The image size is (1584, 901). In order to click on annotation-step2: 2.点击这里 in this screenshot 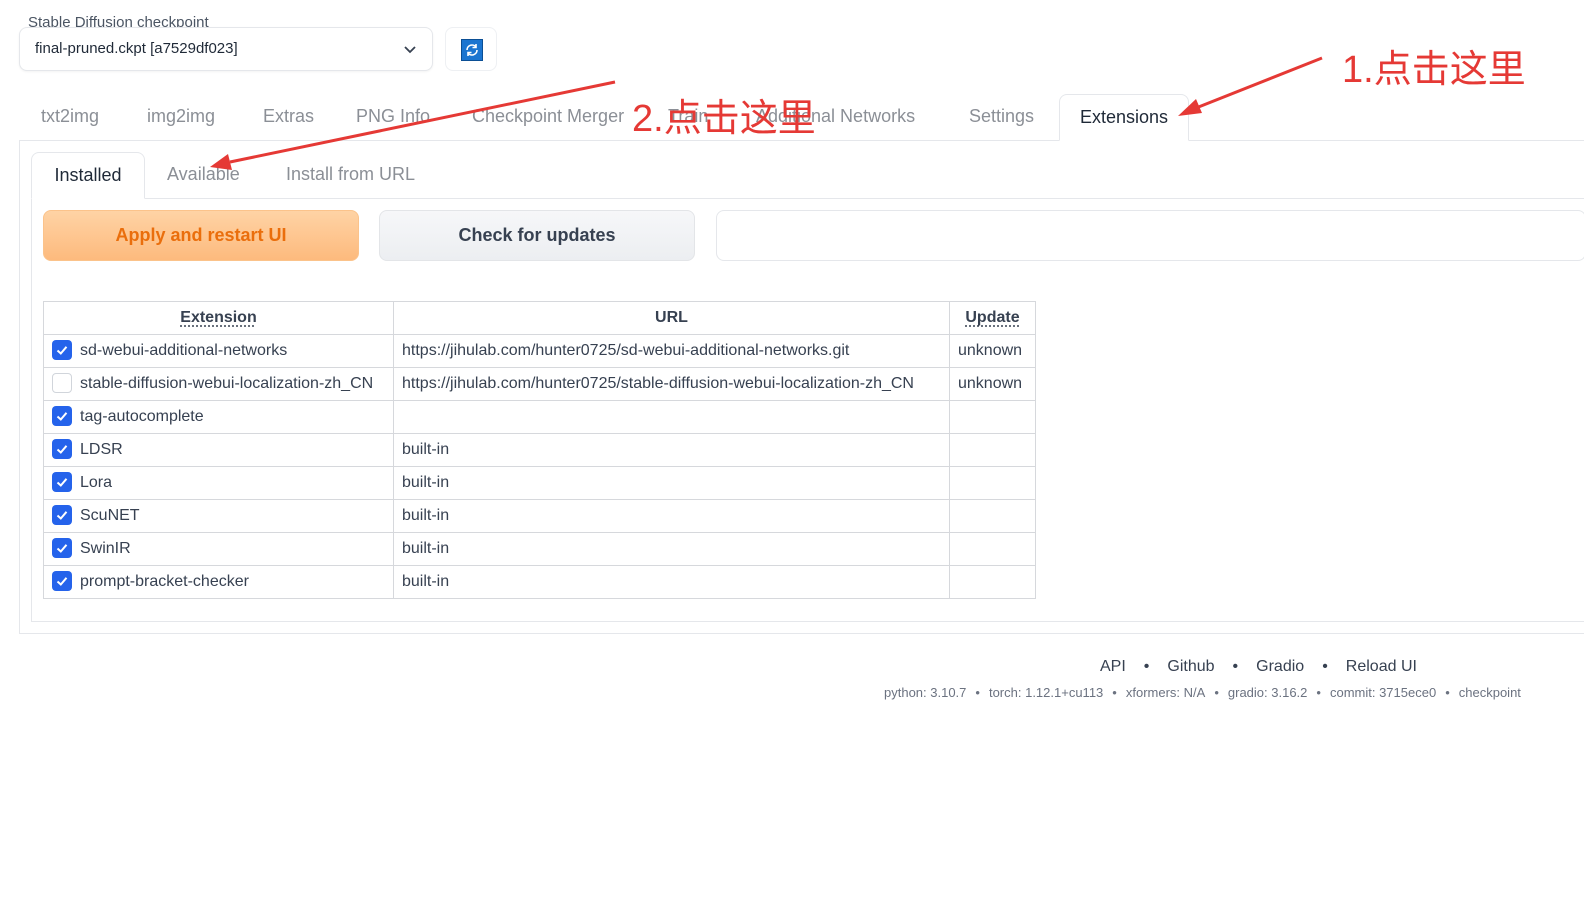, I will do `click(724, 114)`.